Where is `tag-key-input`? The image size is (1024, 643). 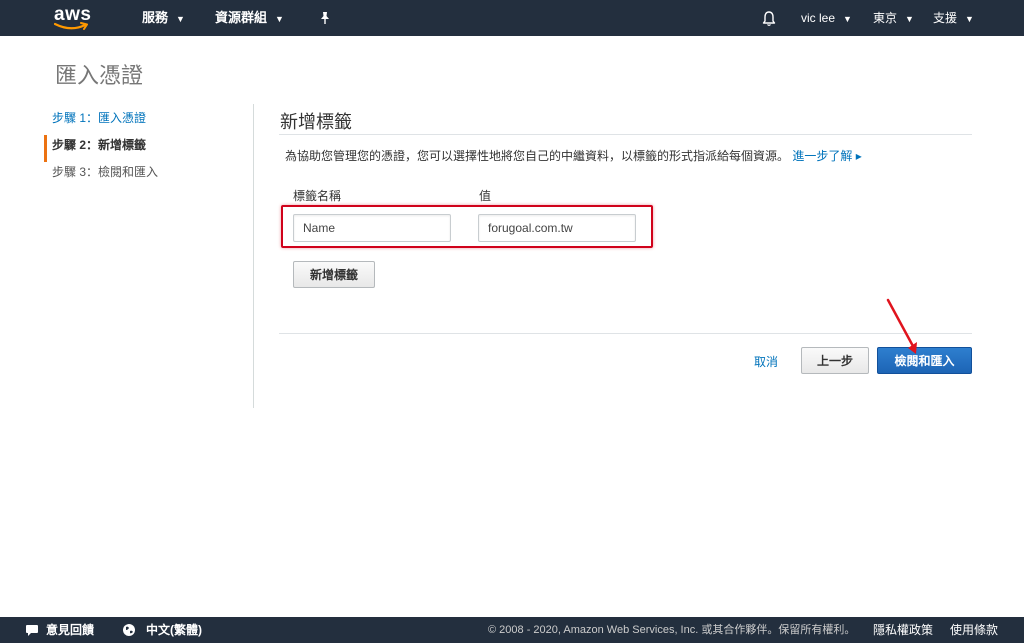 tag-key-input is located at coordinates (372, 228).